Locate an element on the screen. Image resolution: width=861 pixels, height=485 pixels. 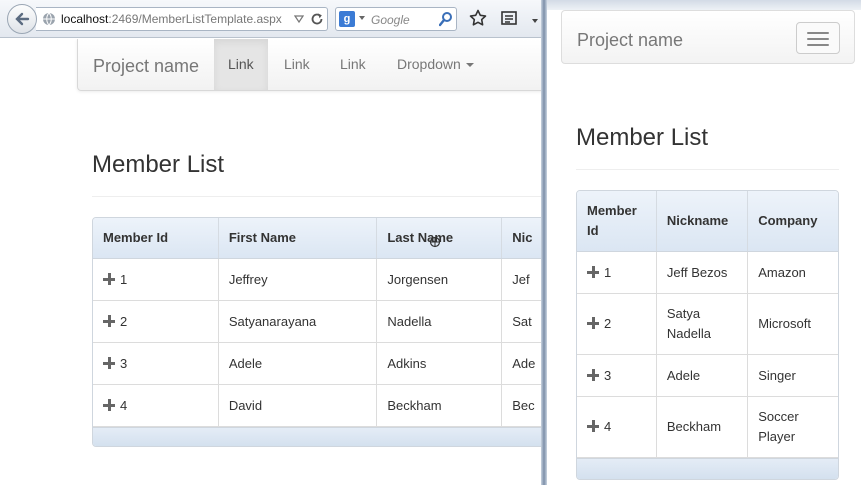
nav-link-1: Link is located at coordinates (241, 64).